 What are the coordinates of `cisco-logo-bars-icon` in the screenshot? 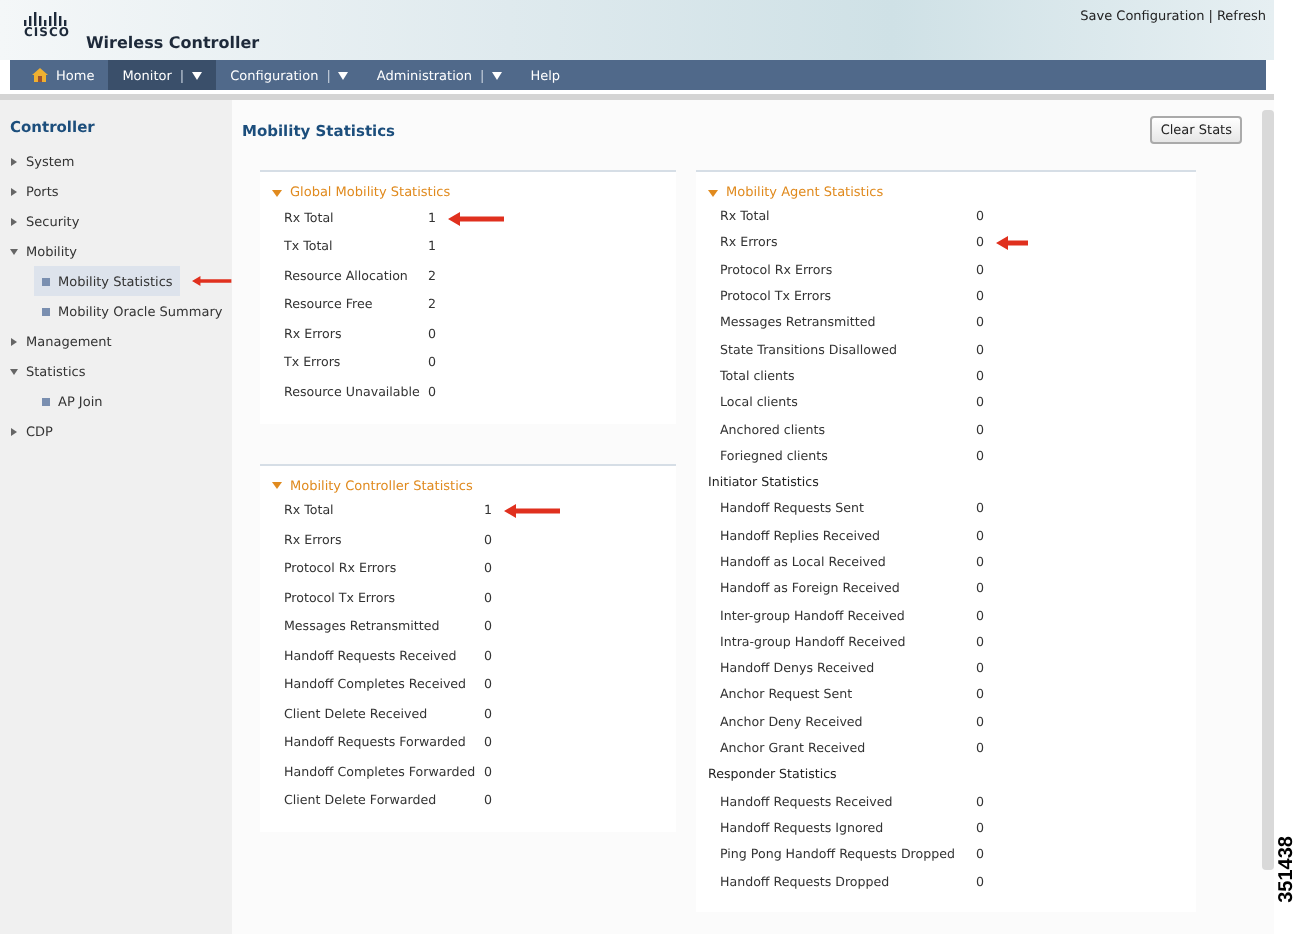 It's located at (46, 19).